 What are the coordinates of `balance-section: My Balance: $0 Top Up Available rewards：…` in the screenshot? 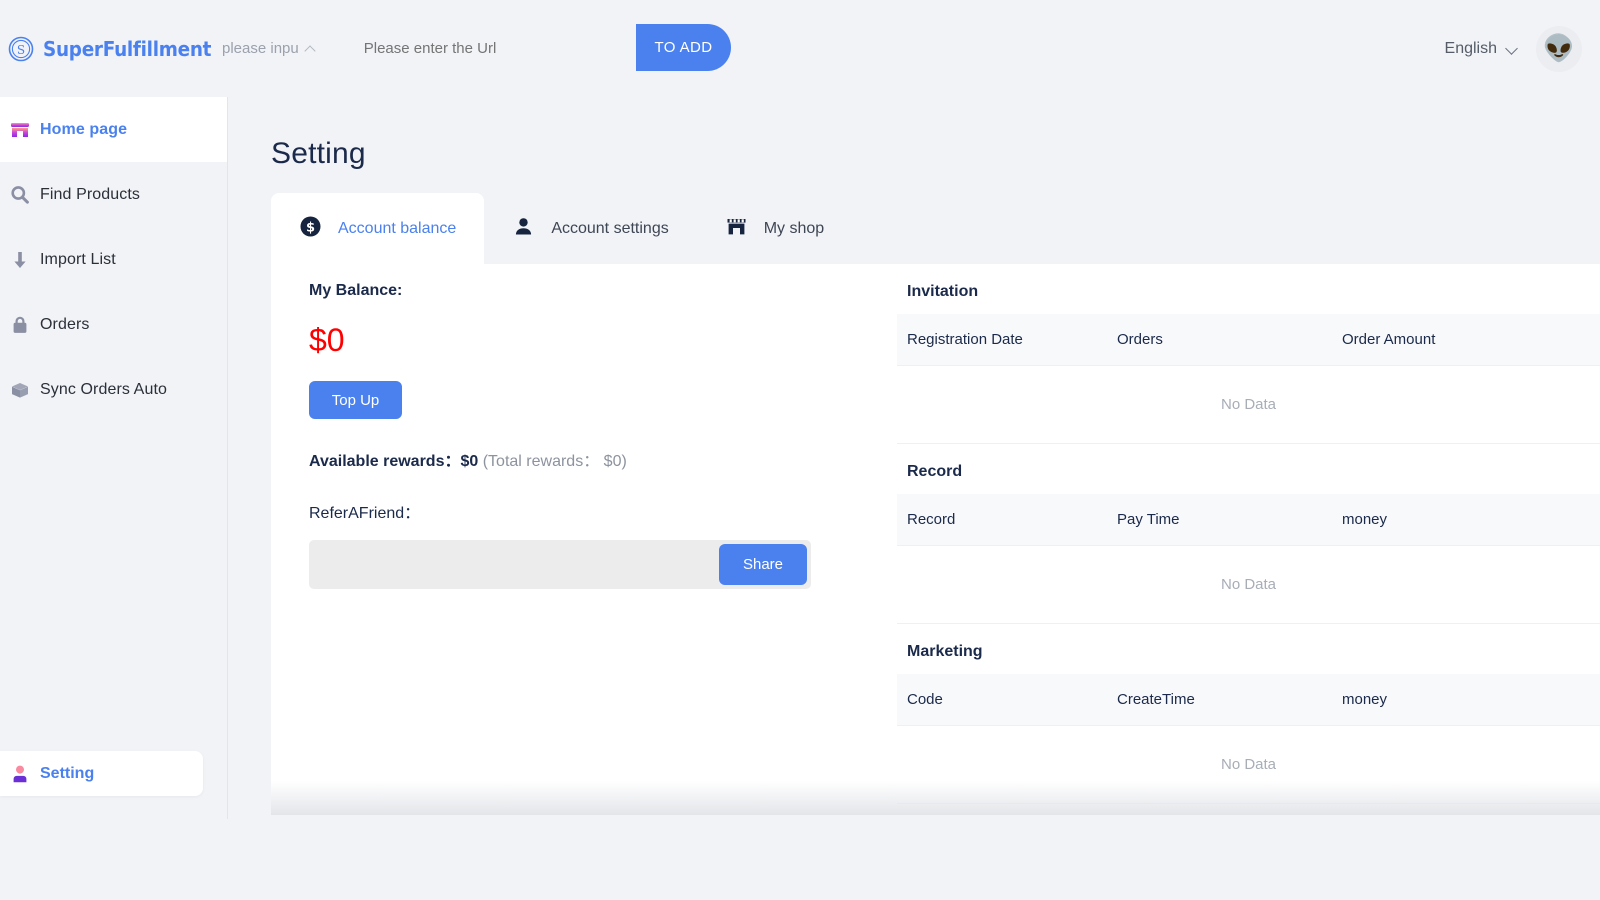 It's located at (589, 426).